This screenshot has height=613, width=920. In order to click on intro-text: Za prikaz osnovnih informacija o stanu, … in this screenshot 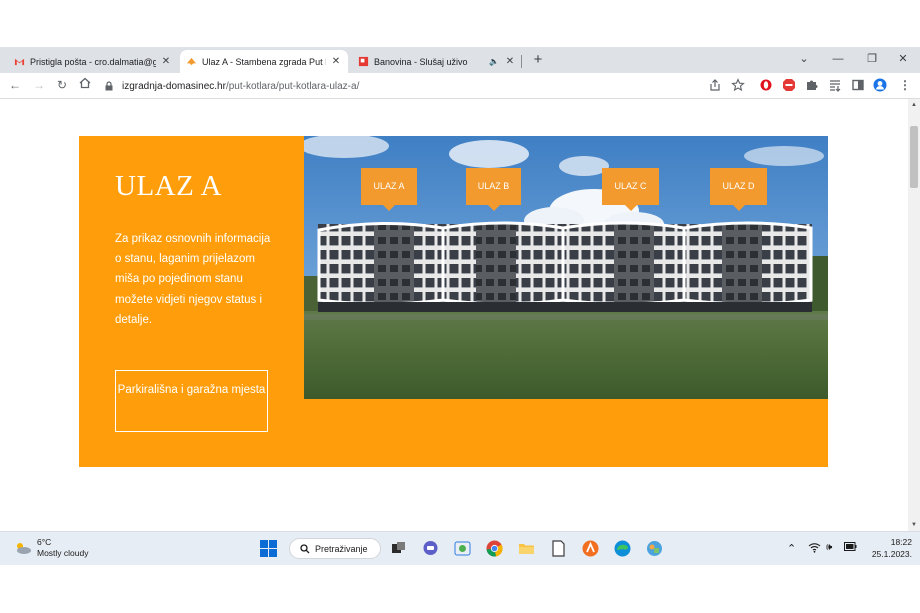, I will do `click(193, 279)`.